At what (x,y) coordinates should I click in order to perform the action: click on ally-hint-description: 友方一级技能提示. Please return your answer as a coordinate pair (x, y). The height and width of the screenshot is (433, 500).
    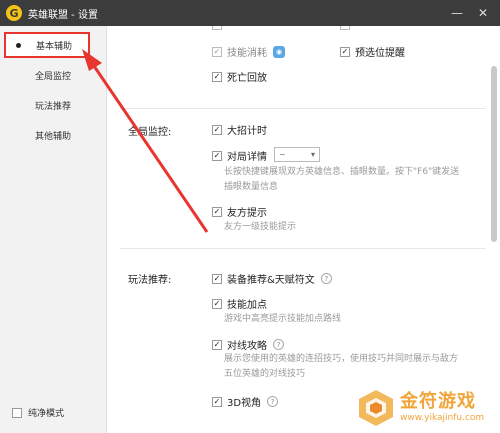
    Looking at the image, I should click on (260, 227).